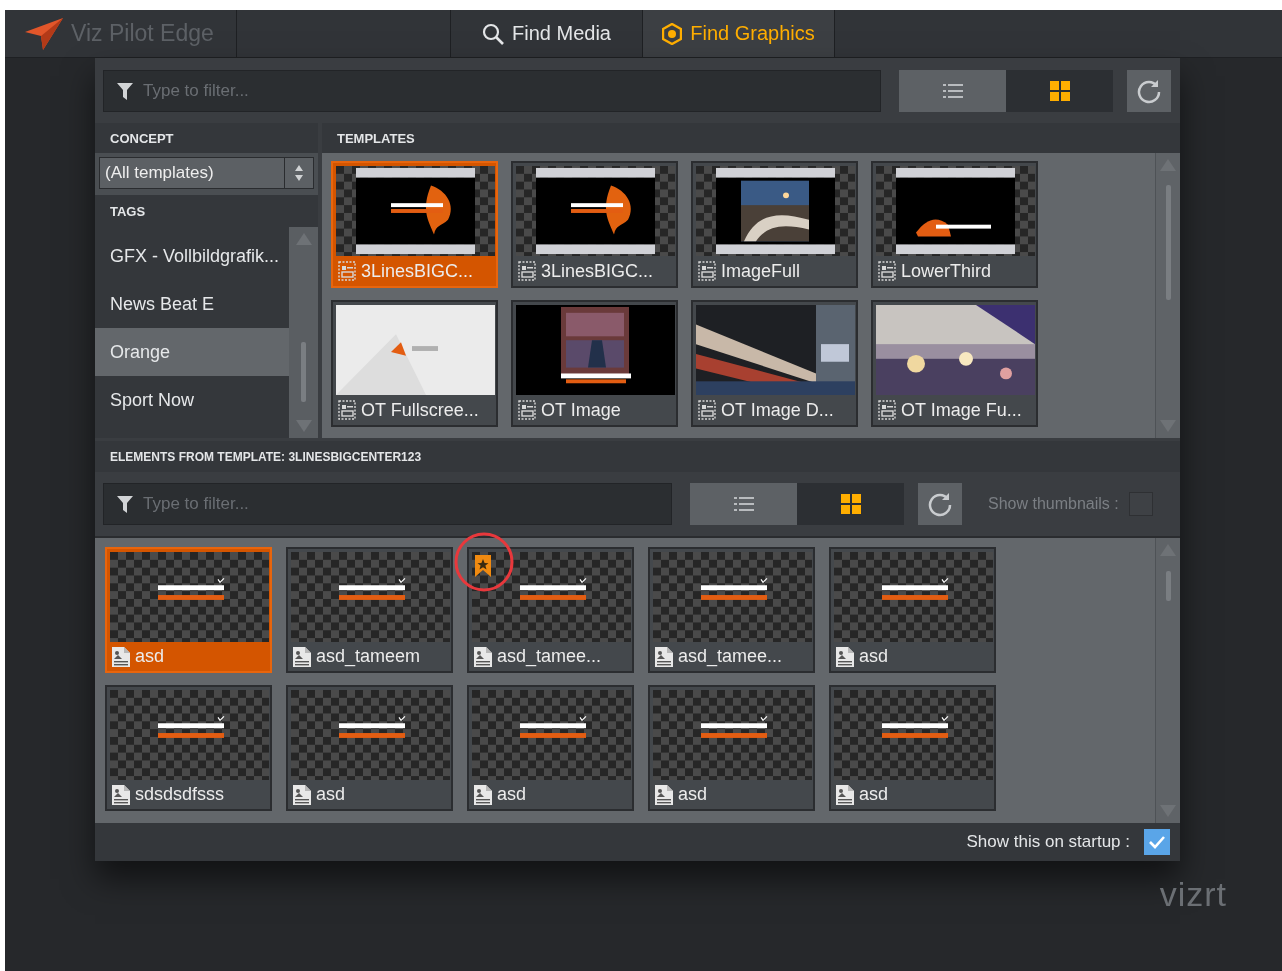  What do you see at coordinates (493, 33) in the screenshot?
I see `search-icon` at bounding box center [493, 33].